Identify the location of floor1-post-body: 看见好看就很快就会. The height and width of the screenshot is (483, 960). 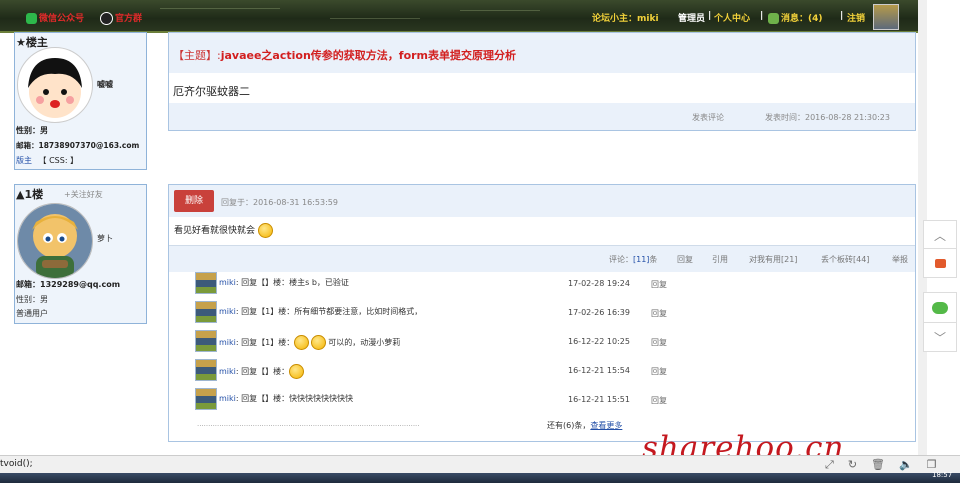
(223, 230).